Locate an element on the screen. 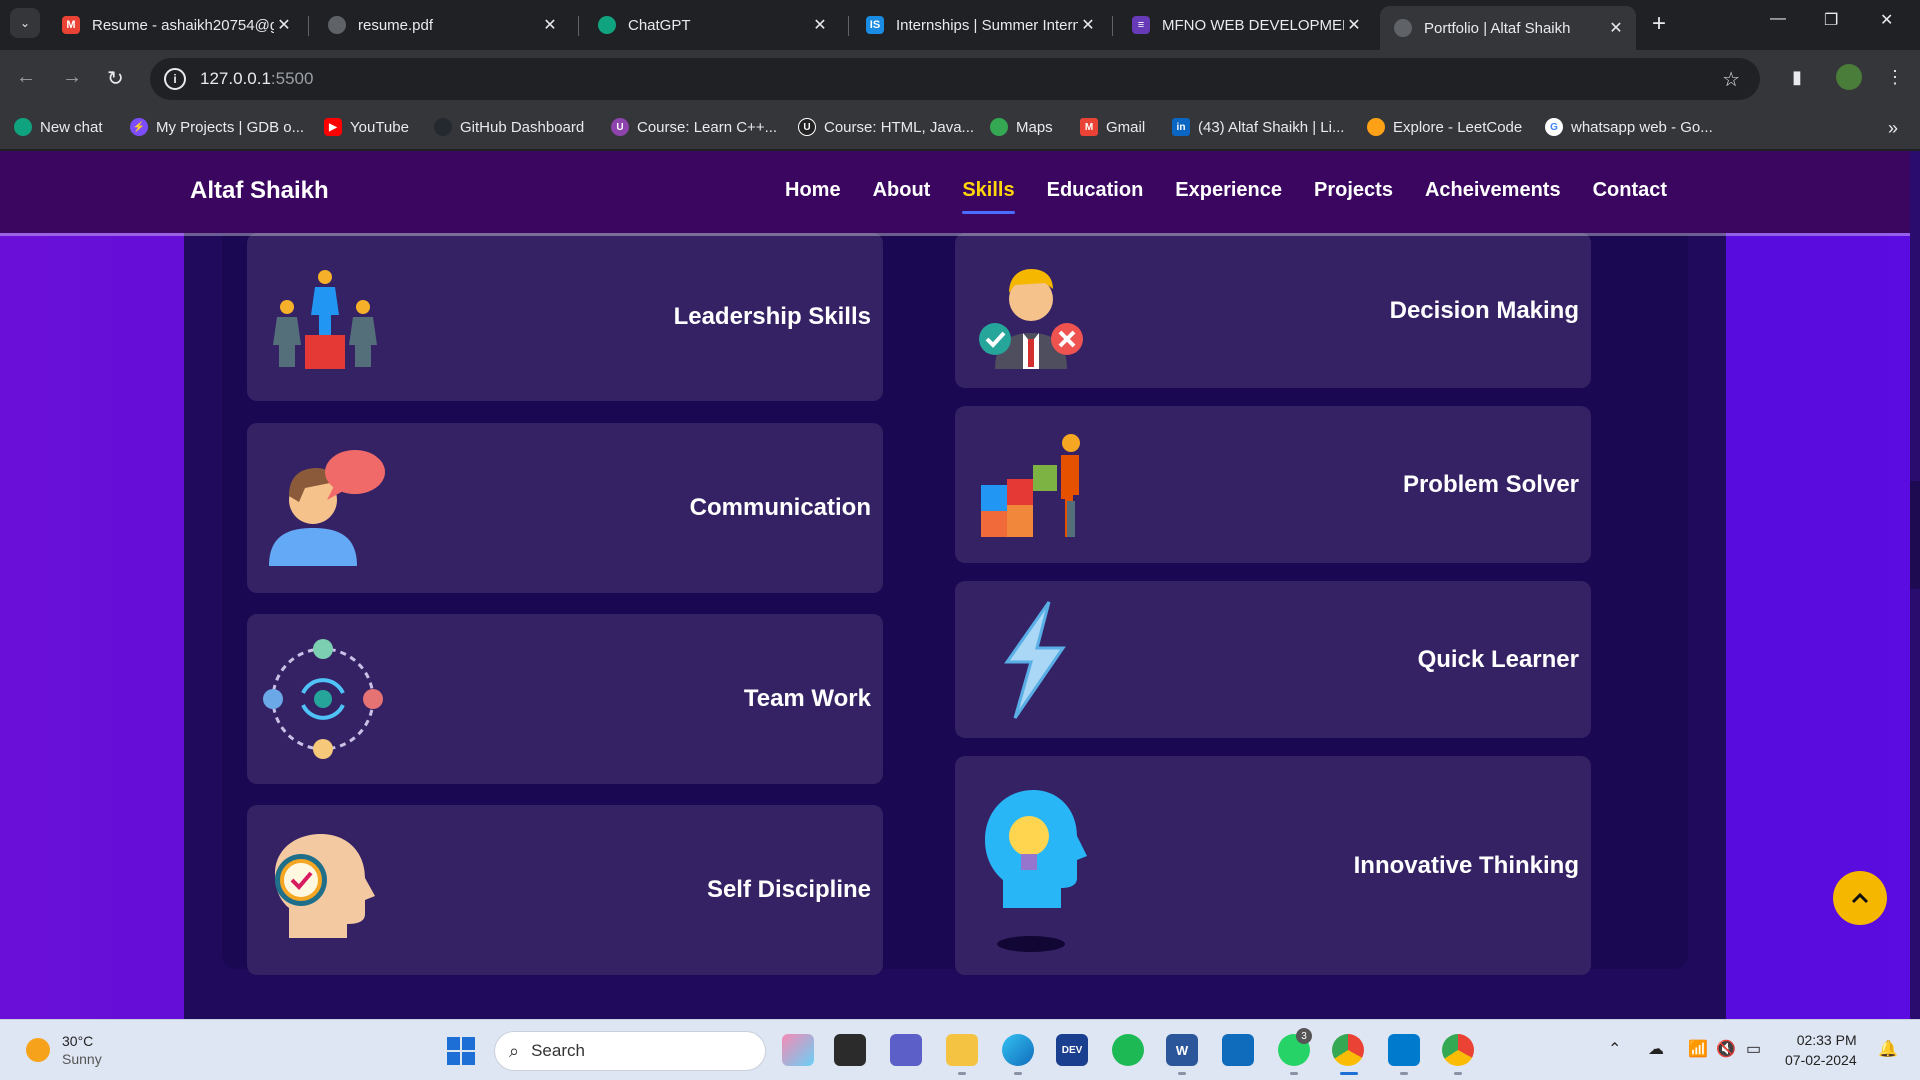 The width and height of the screenshot is (1920, 1080). tab-internships: IS Internships | Summer Intern ✕ is located at coordinates (980, 25).